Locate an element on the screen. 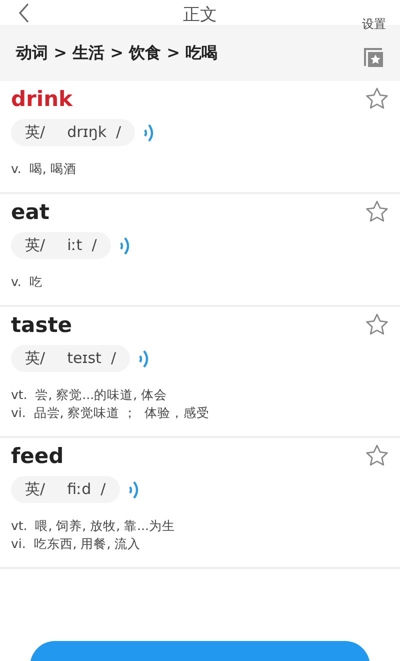 Image resolution: width=400 pixels, height=661 pixels. phonetic-label: 英/ fiːd / is located at coordinates (65, 489).